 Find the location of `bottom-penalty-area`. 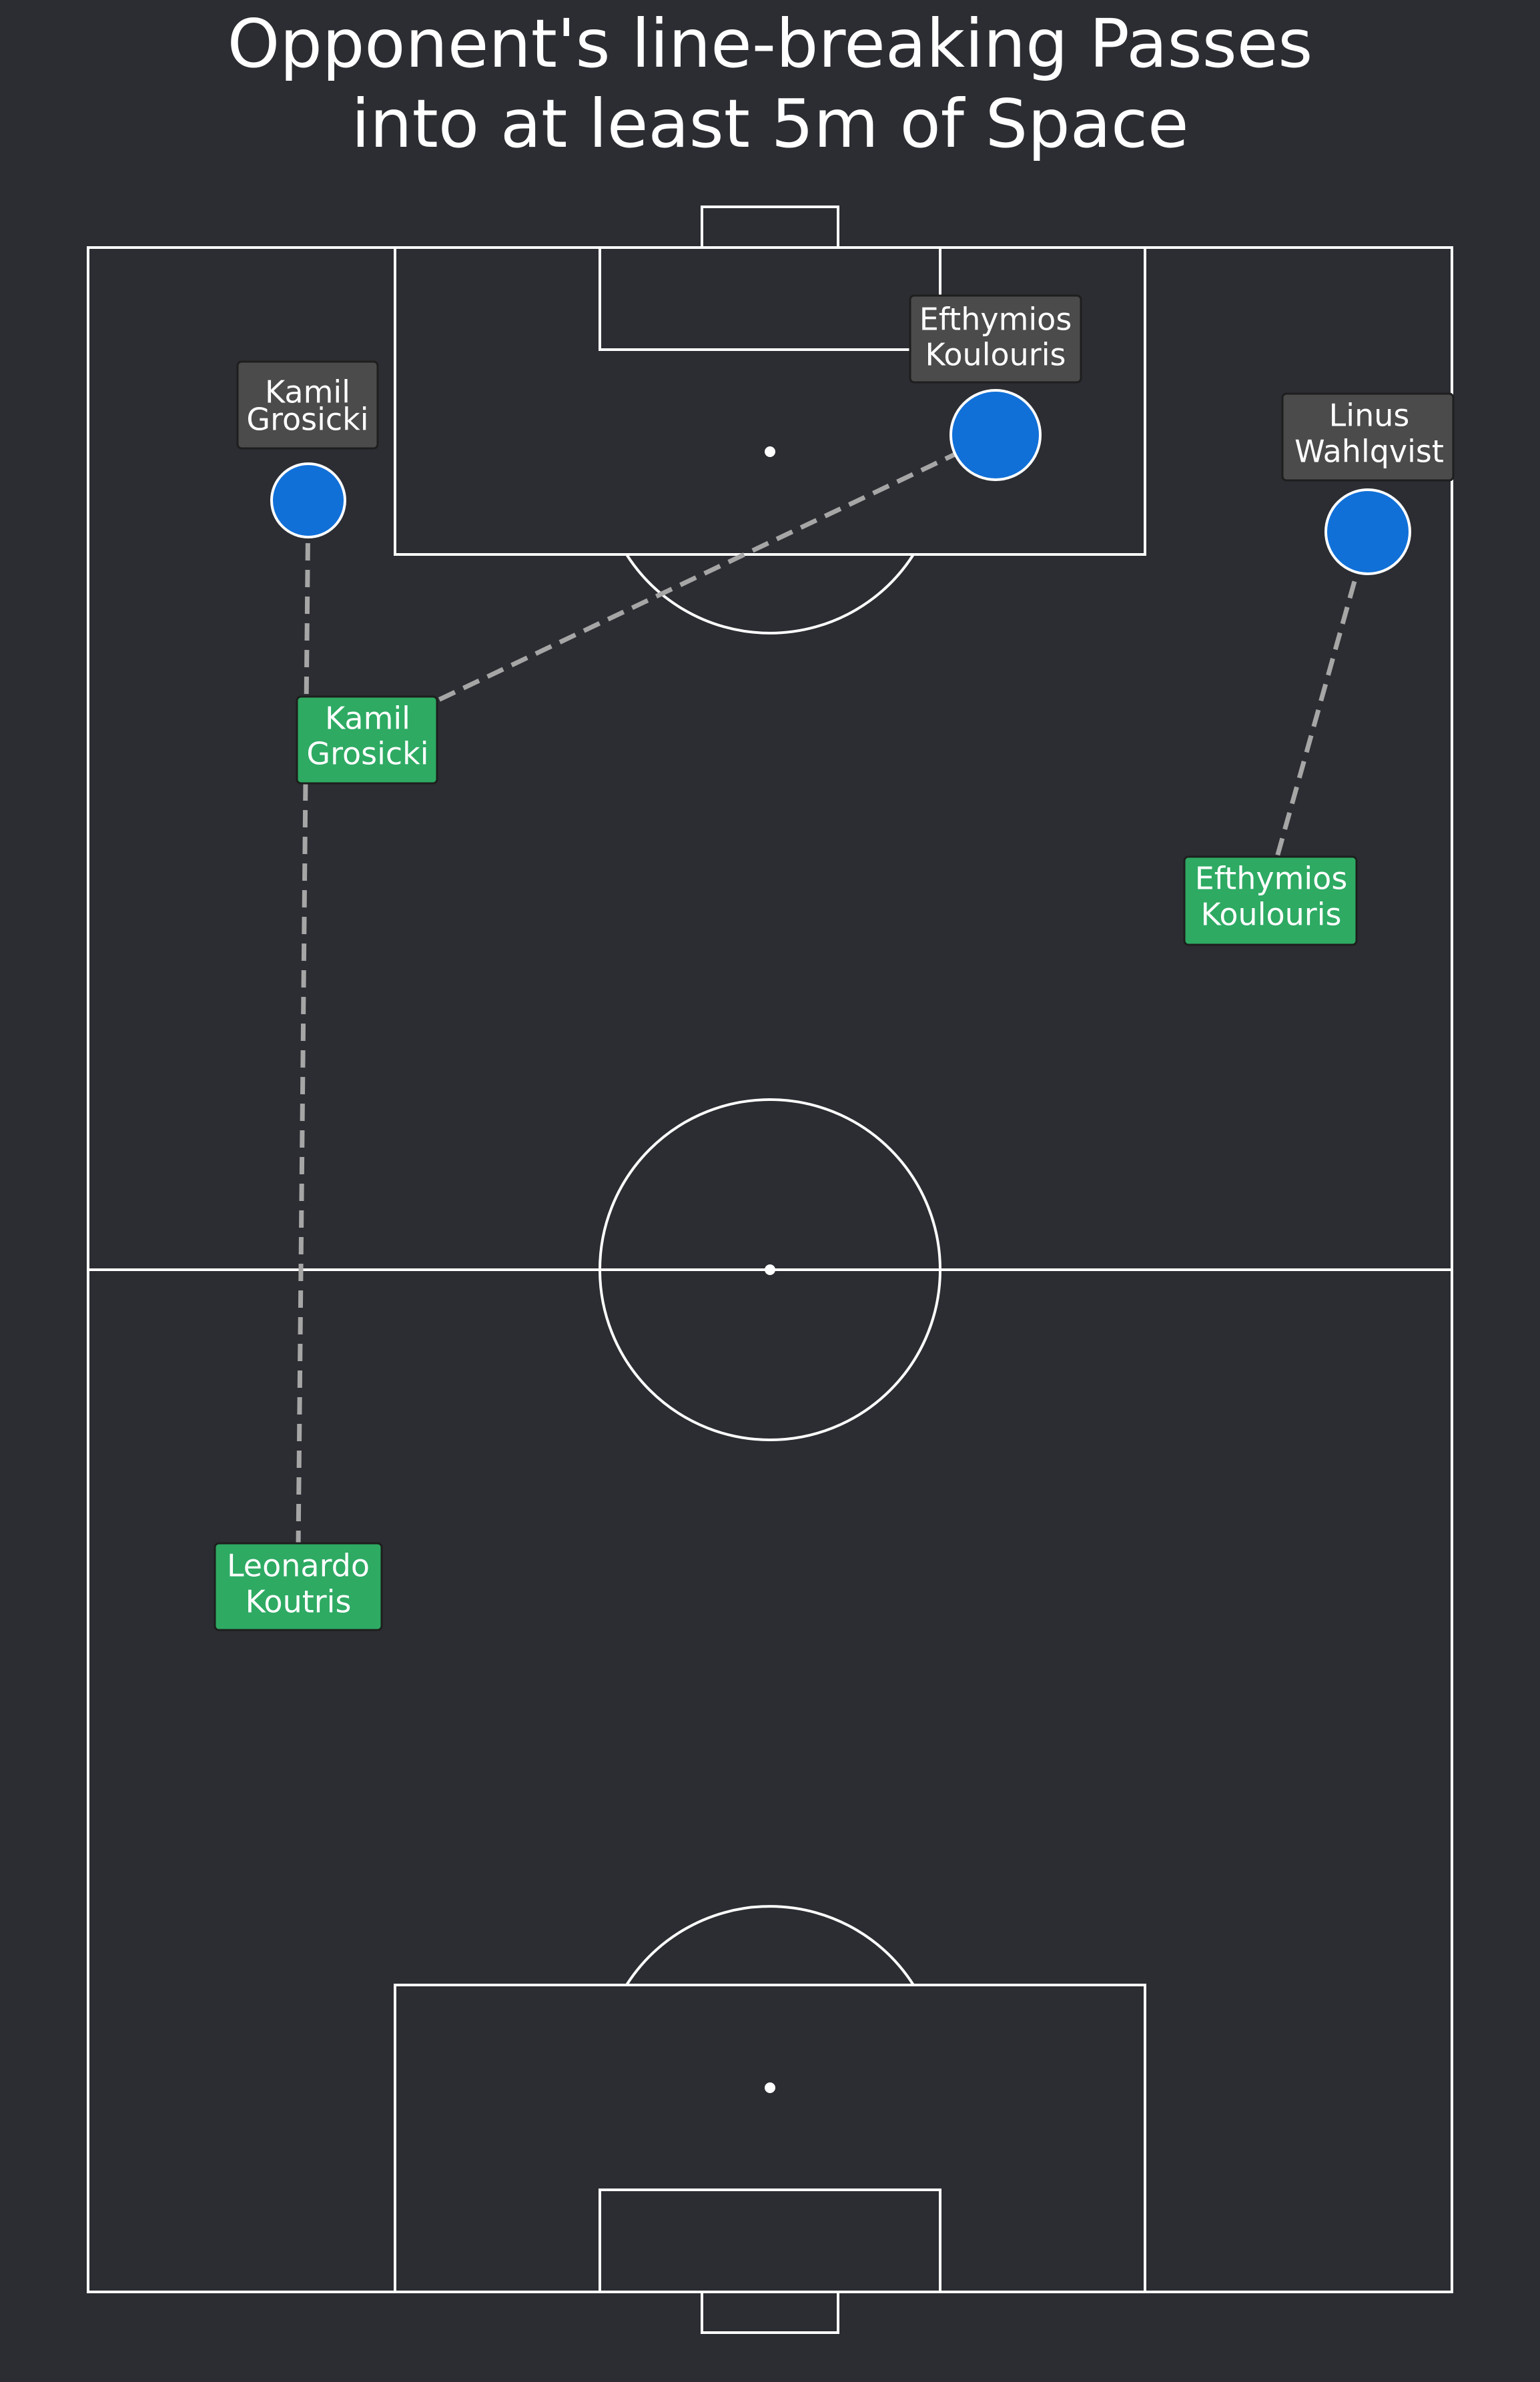

bottom-penalty-area is located at coordinates (770, 2138).